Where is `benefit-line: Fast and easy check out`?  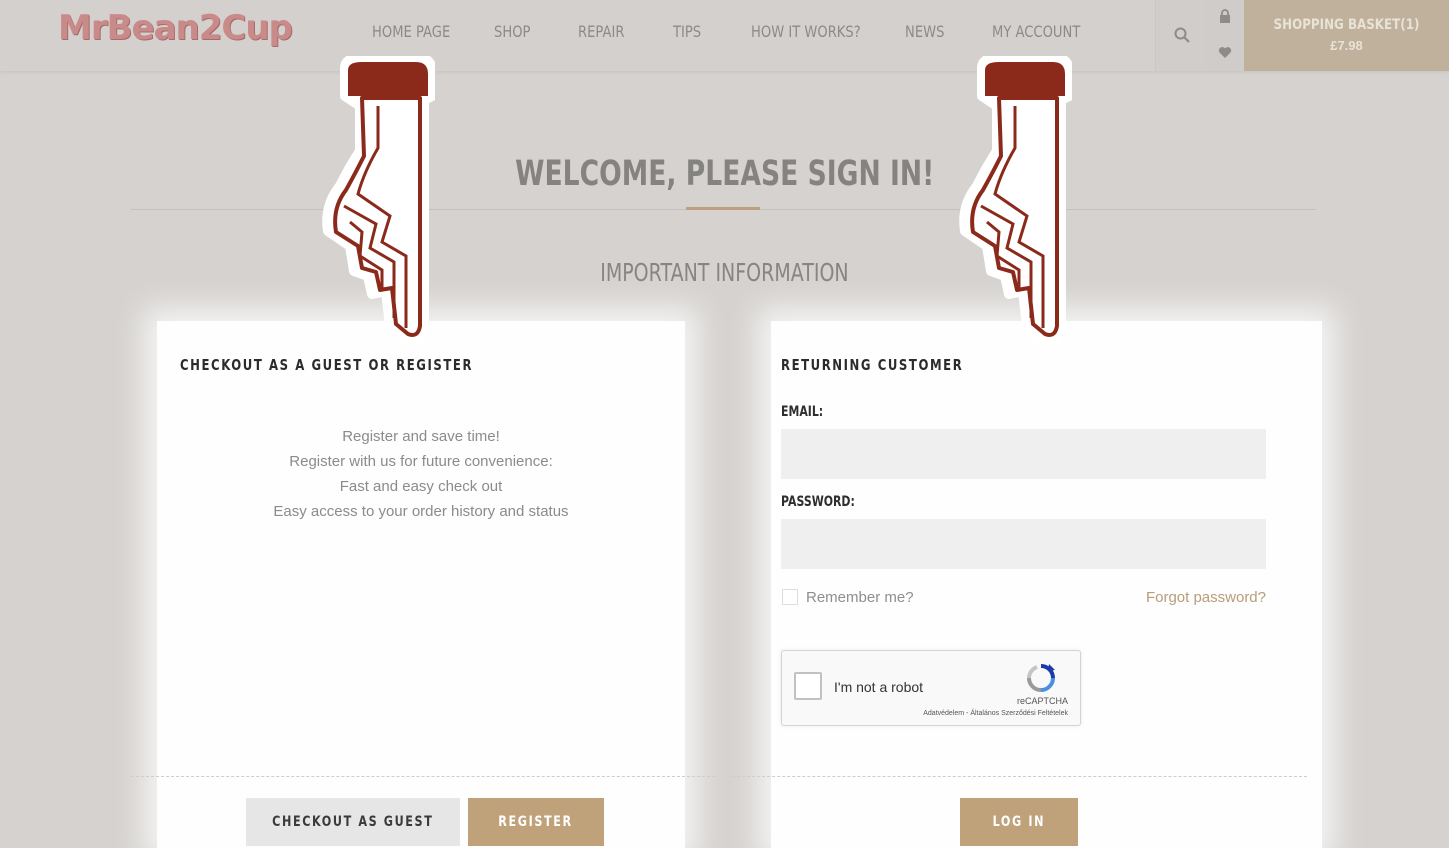
benefit-line: Fast and easy check out is located at coordinates (421, 486).